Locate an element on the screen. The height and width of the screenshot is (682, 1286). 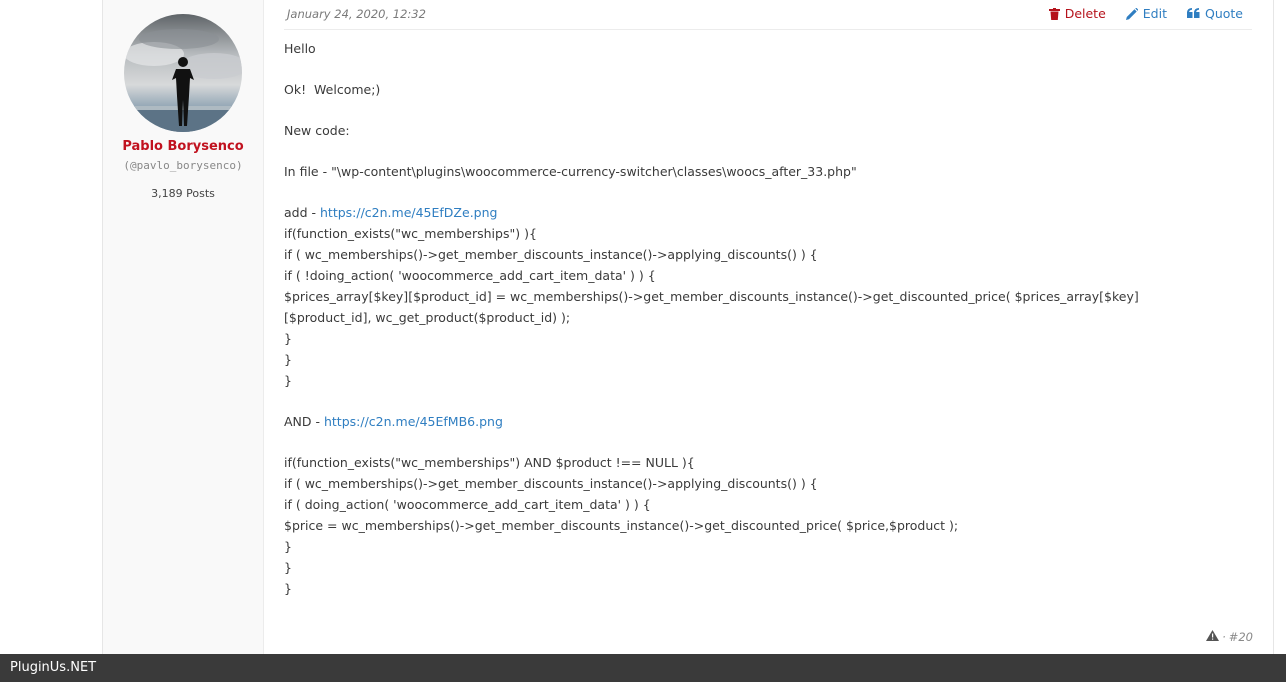
body-line: Ok! Welcome;) is located at coordinates (332, 89).